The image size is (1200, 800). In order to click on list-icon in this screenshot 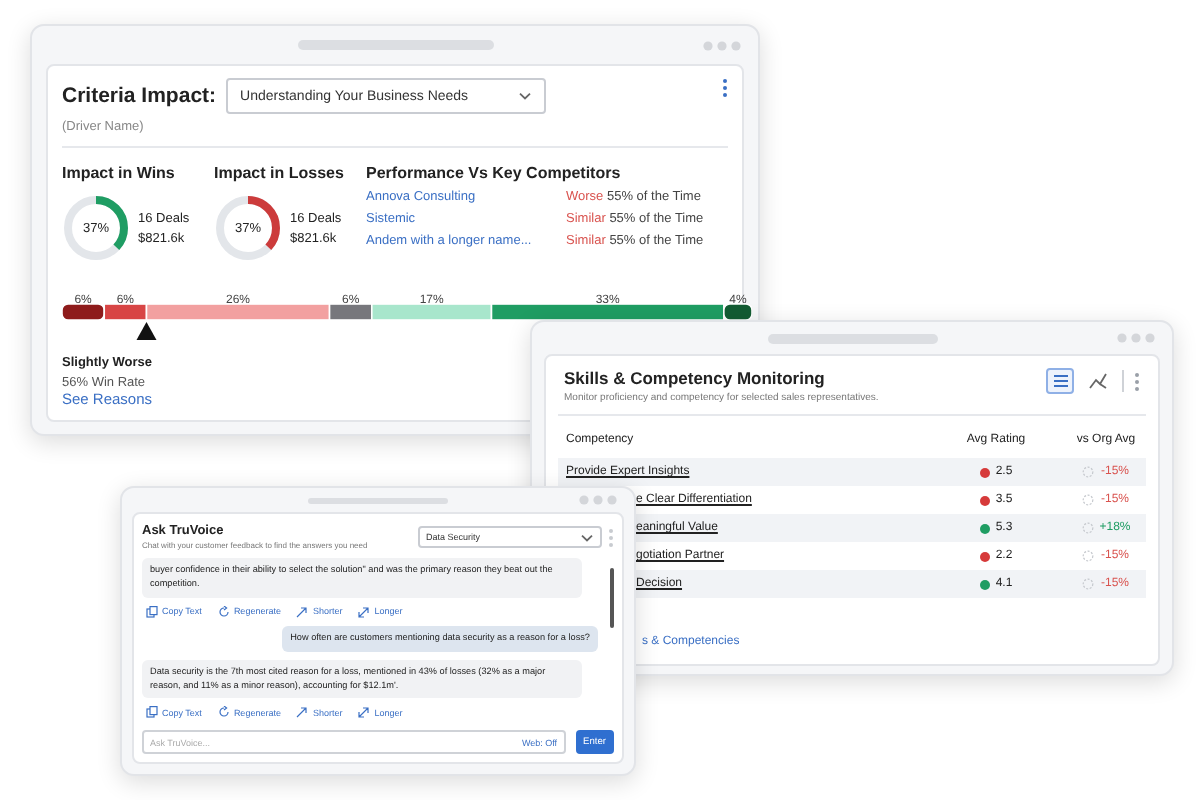, I will do `click(1060, 381)`.